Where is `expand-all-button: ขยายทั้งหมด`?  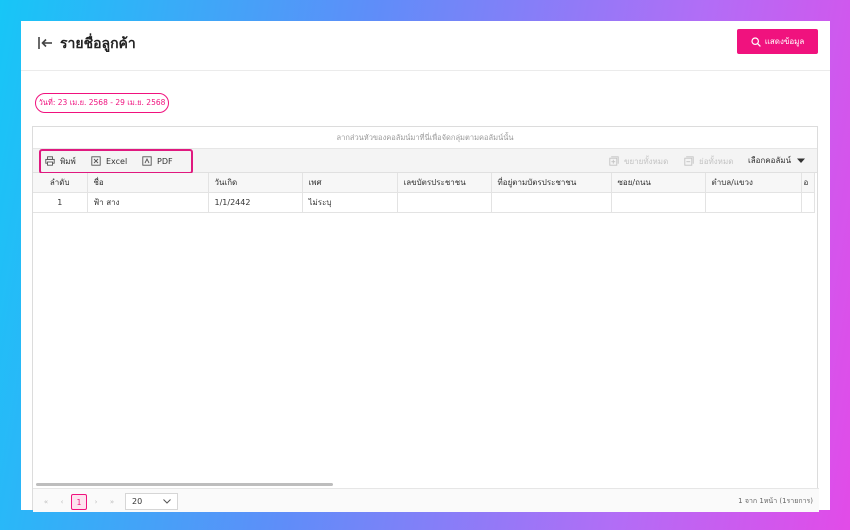 expand-all-button: ขยายทั้งหมด is located at coordinates (638, 161).